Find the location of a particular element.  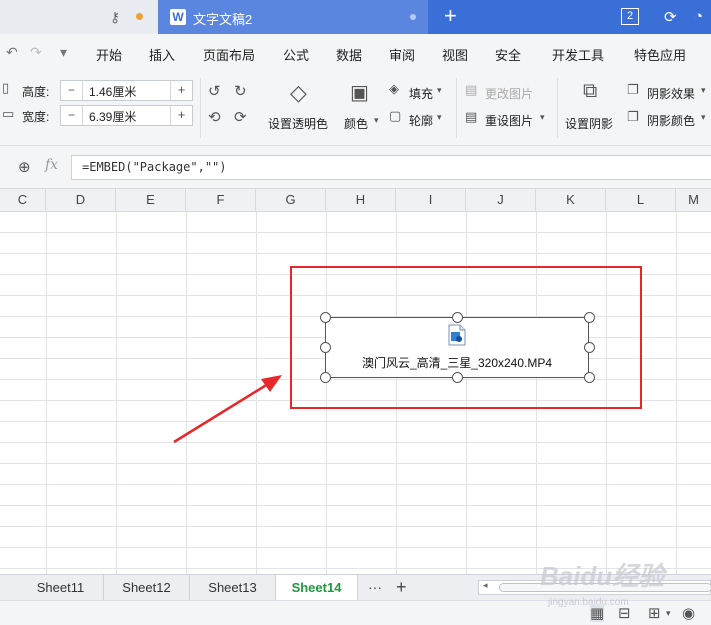

more-sheets-button: ··· is located at coordinates (375, 587).